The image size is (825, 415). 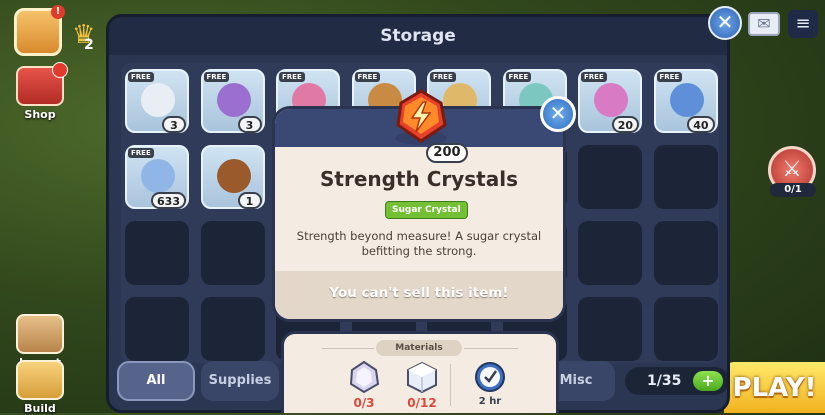 What do you see at coordinates (419, 295) in the screenshot?
I see `sell-status-text: You can't sell this item!` at bounding box center [419, 295].